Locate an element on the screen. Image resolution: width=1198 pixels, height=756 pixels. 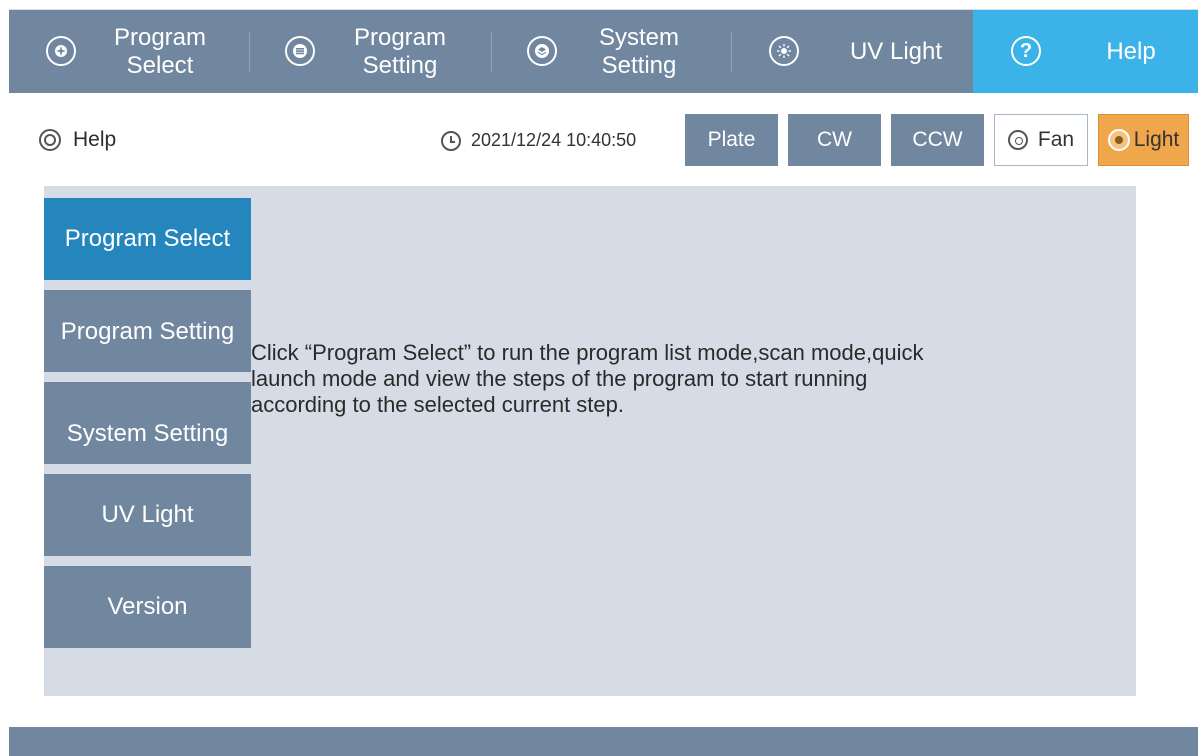
light-bulb-icon is located at coordinates (1118, 140).